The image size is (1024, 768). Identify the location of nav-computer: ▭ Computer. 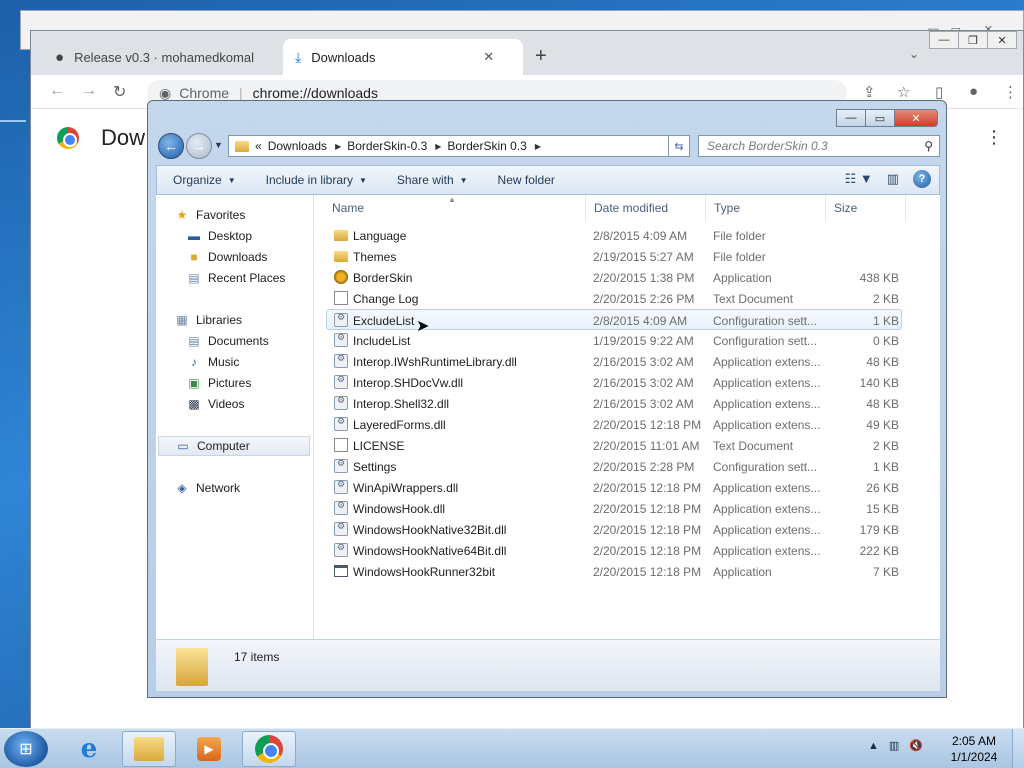
(234, 446).